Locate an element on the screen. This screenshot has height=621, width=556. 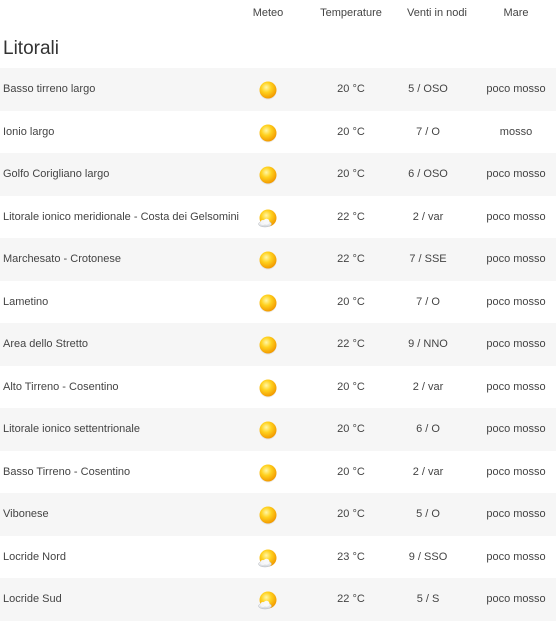
table-row: Area dello Stretto 22 °C 9 / NNO poco mosso is located at coordinates (278, 344).